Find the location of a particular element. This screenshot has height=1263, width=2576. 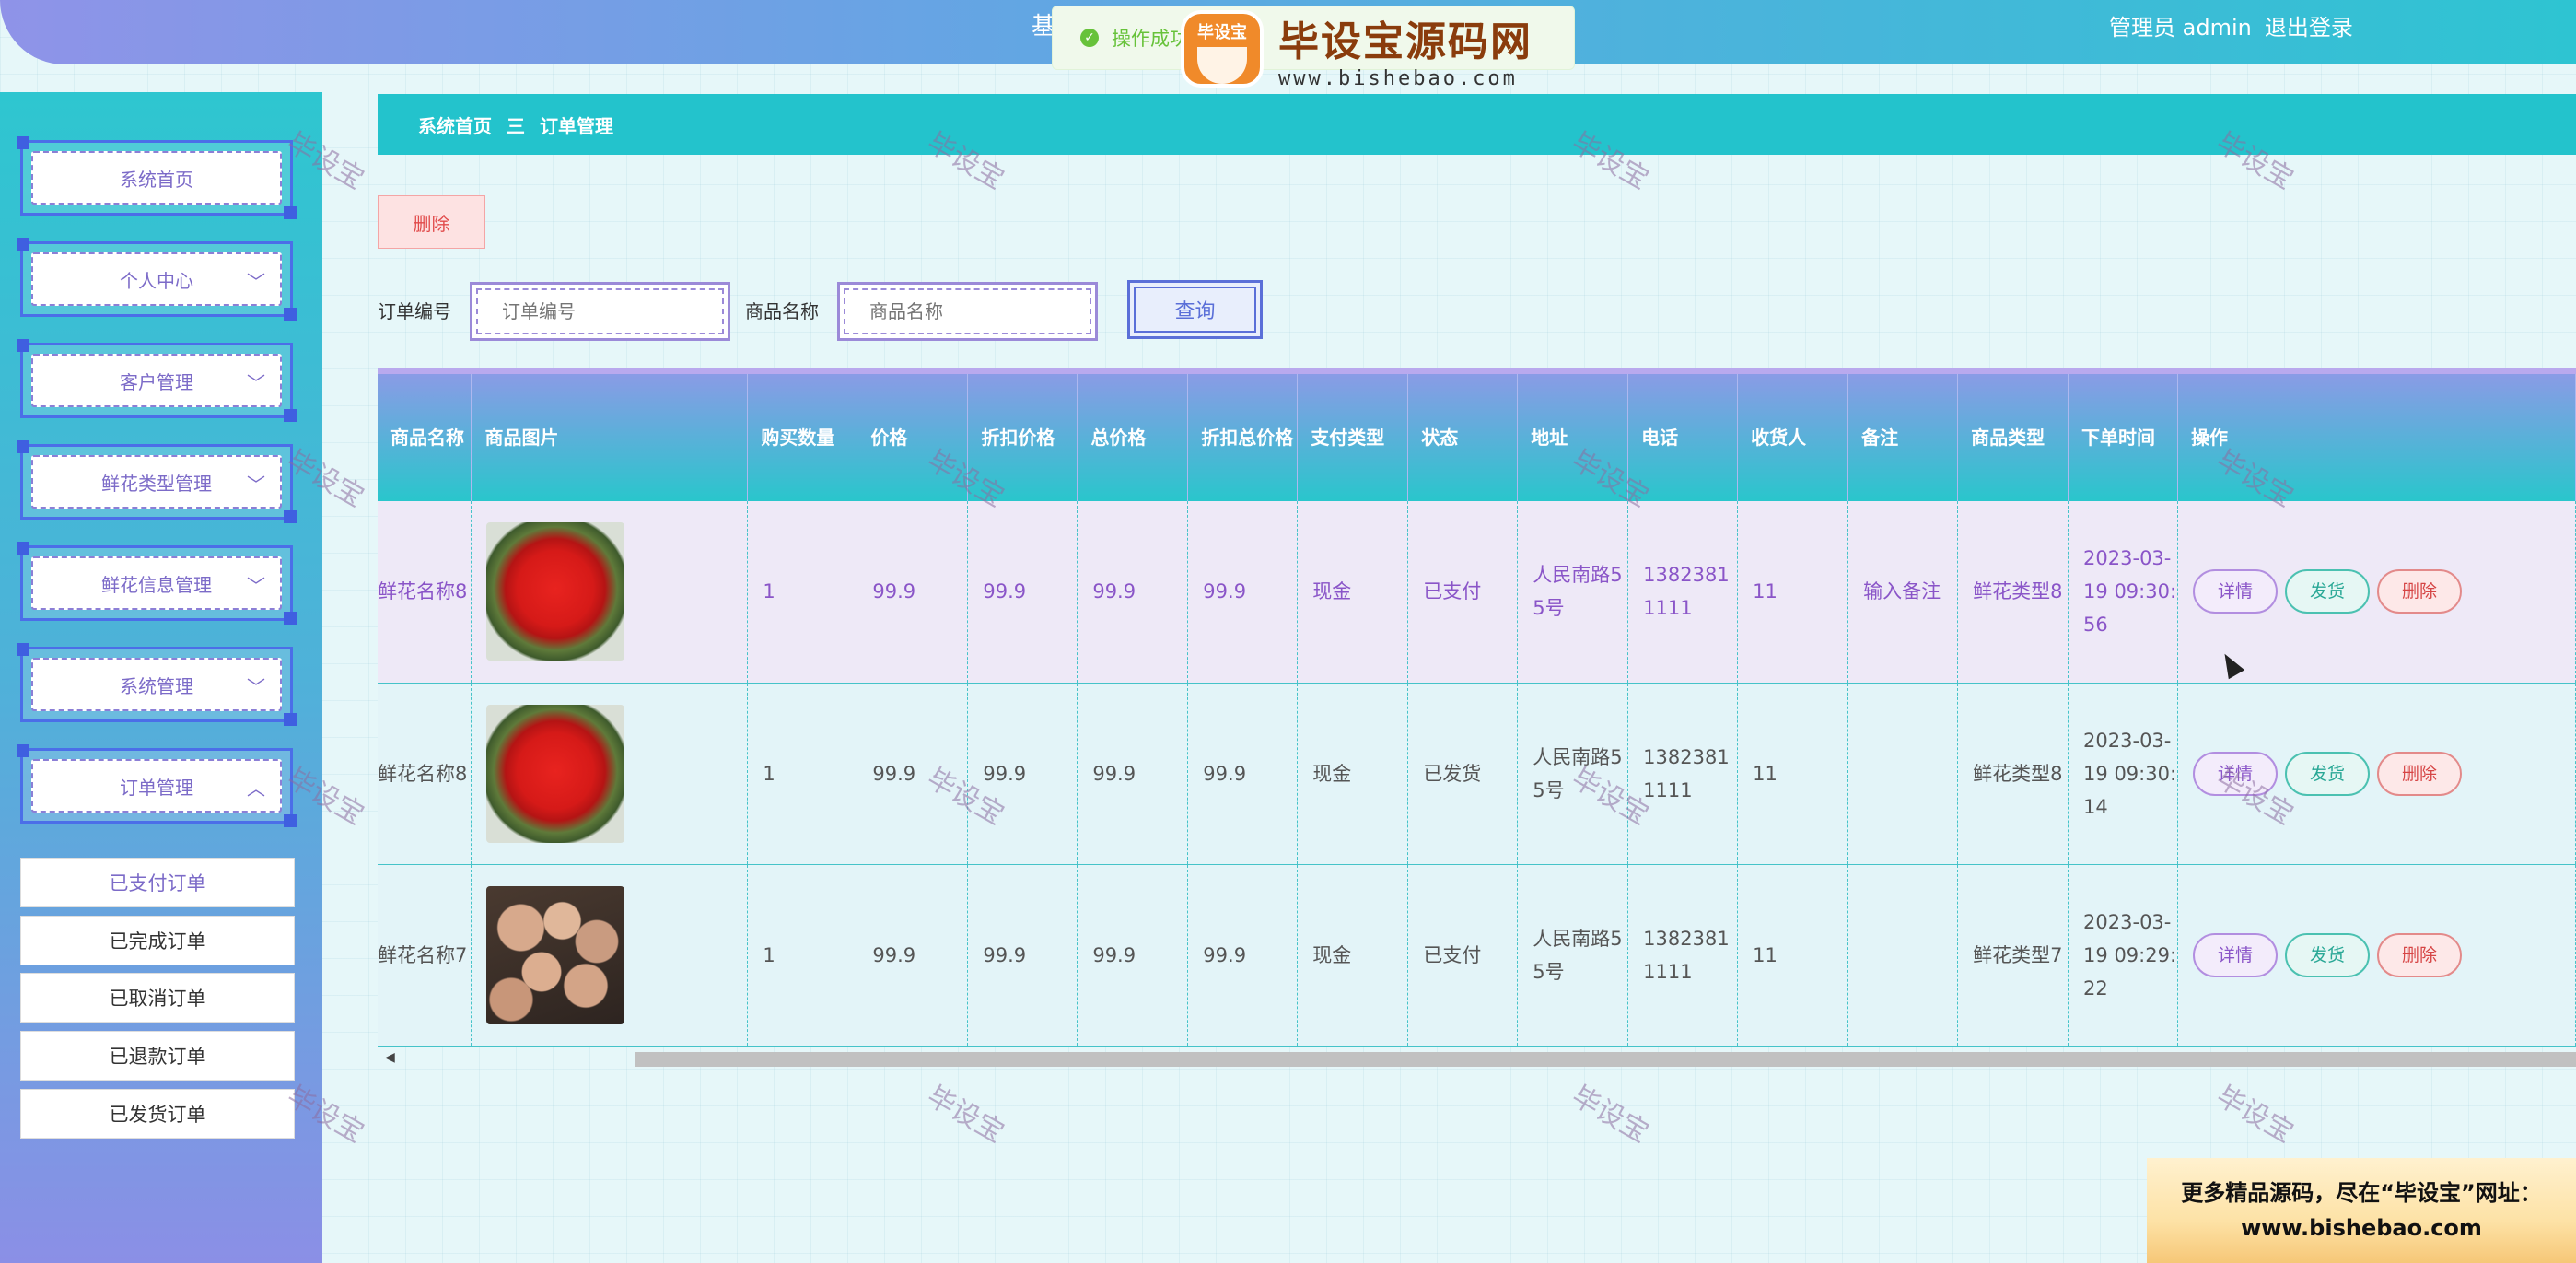

goods-name-input is located at coordinates (967, 311).